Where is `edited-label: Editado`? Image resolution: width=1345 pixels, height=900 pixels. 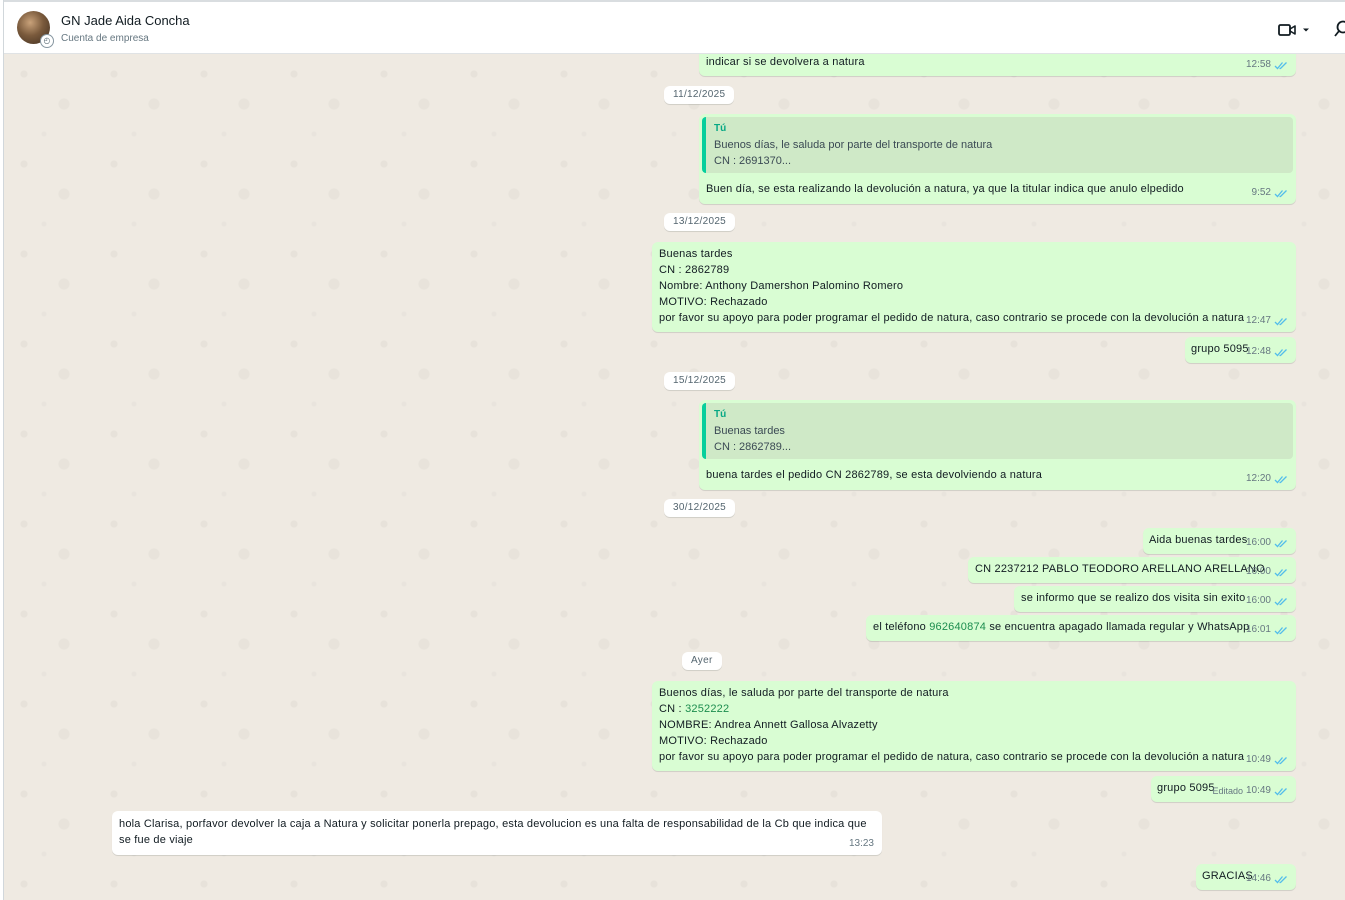
edited-label: Editado is located at coordinates (1227, 791).